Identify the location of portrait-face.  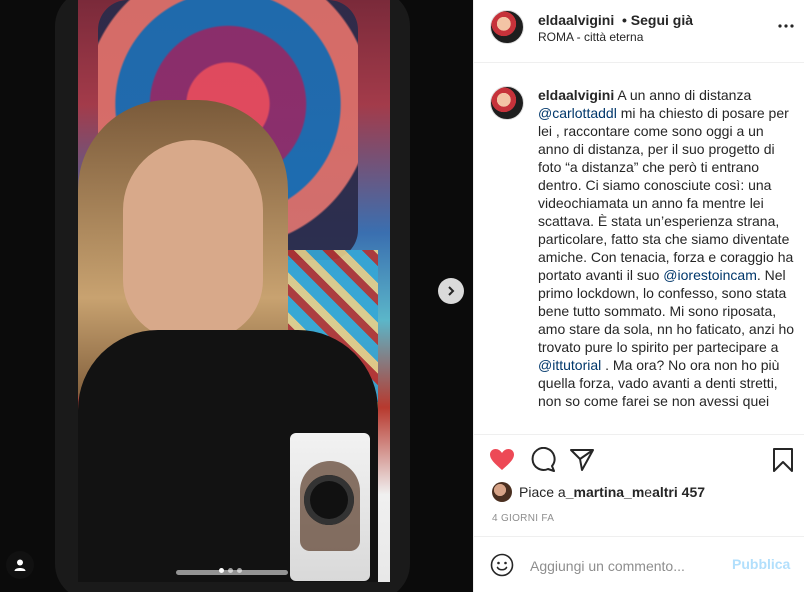
(193, 240).